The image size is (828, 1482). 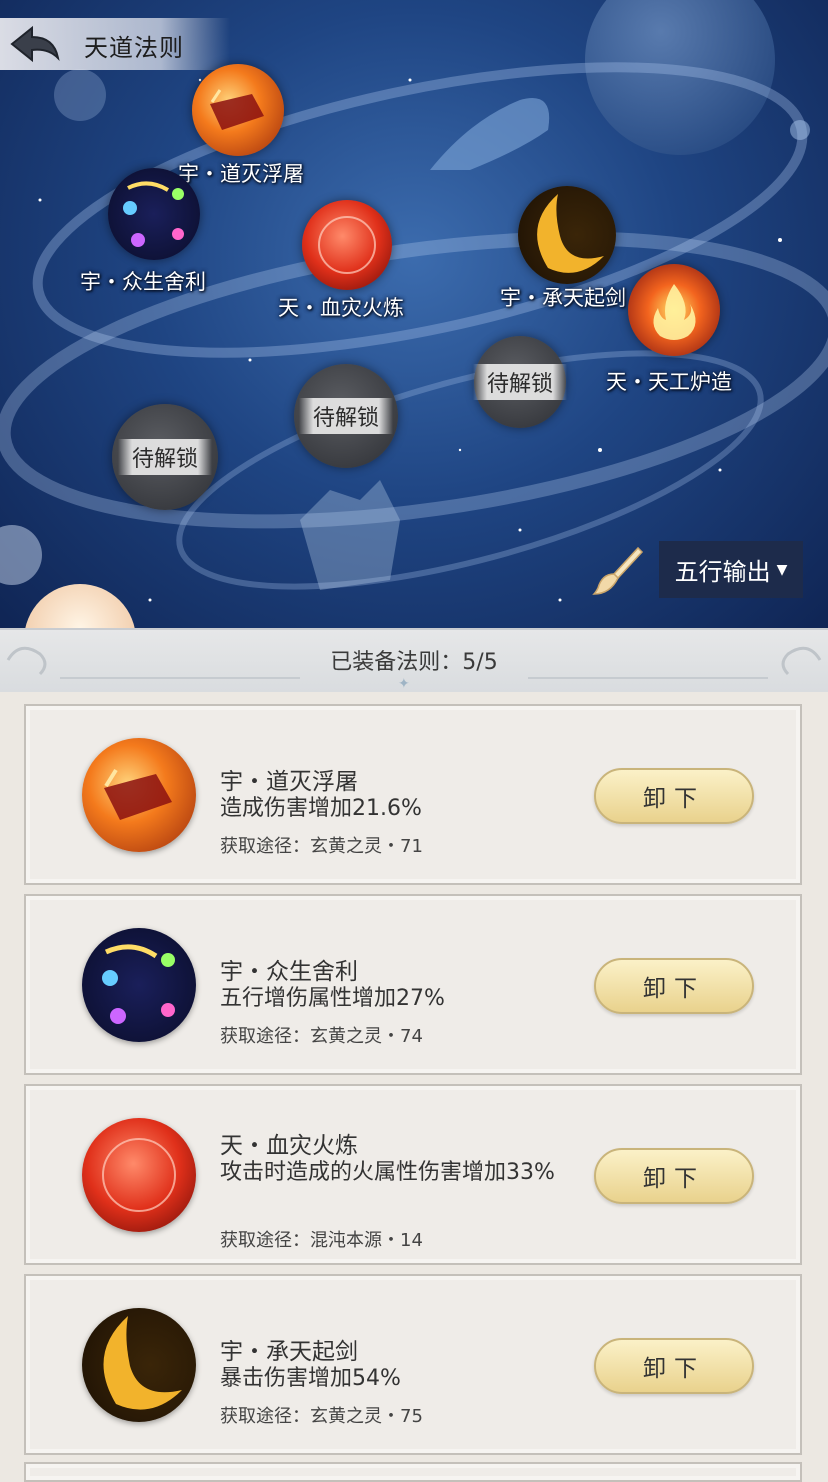 I want to click on equipped-card: 宇・众生舍利 五行增伤属性增加27% 获取途径：玄黄之灵・74 卸下, so click(x=413, y=984).